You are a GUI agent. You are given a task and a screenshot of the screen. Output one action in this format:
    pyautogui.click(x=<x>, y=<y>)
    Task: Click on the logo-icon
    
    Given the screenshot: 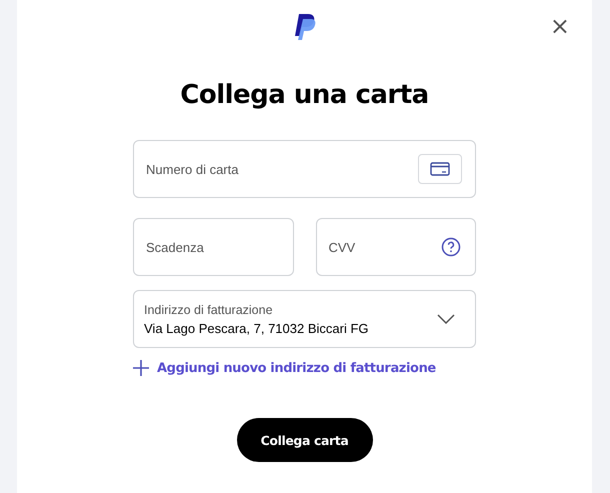 What is the action you would take?
    pyautogui.click(x=305, y=27)
    